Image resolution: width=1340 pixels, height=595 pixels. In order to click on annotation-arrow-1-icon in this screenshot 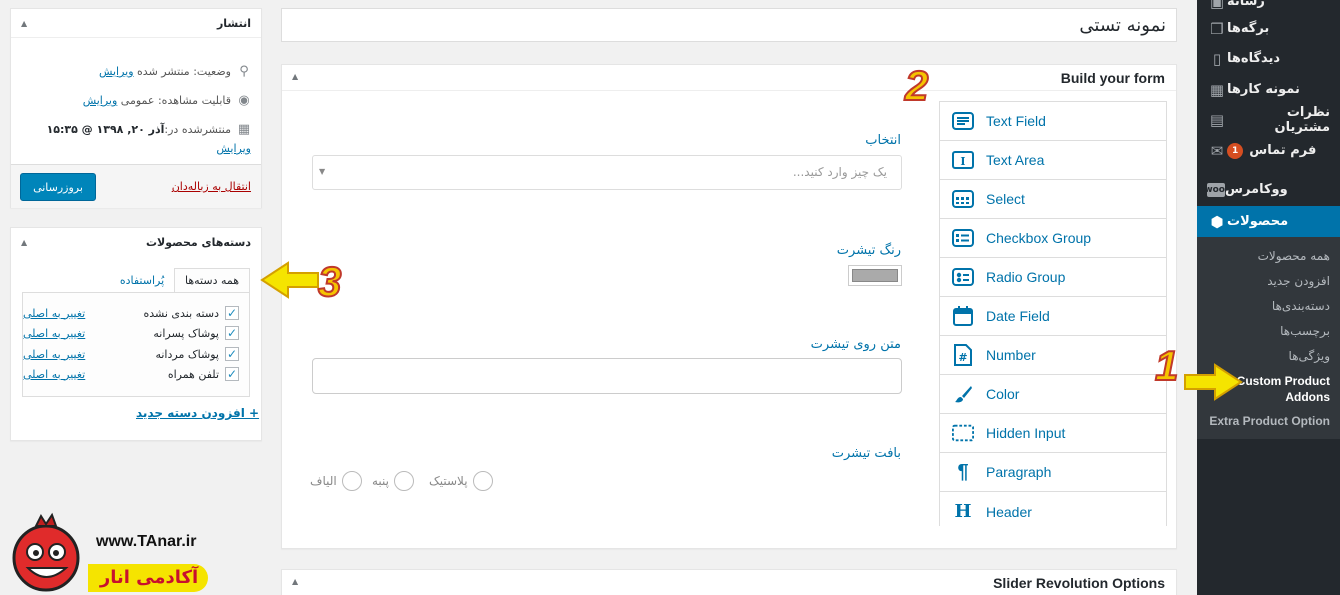, I will do `click(1213, 382)`.